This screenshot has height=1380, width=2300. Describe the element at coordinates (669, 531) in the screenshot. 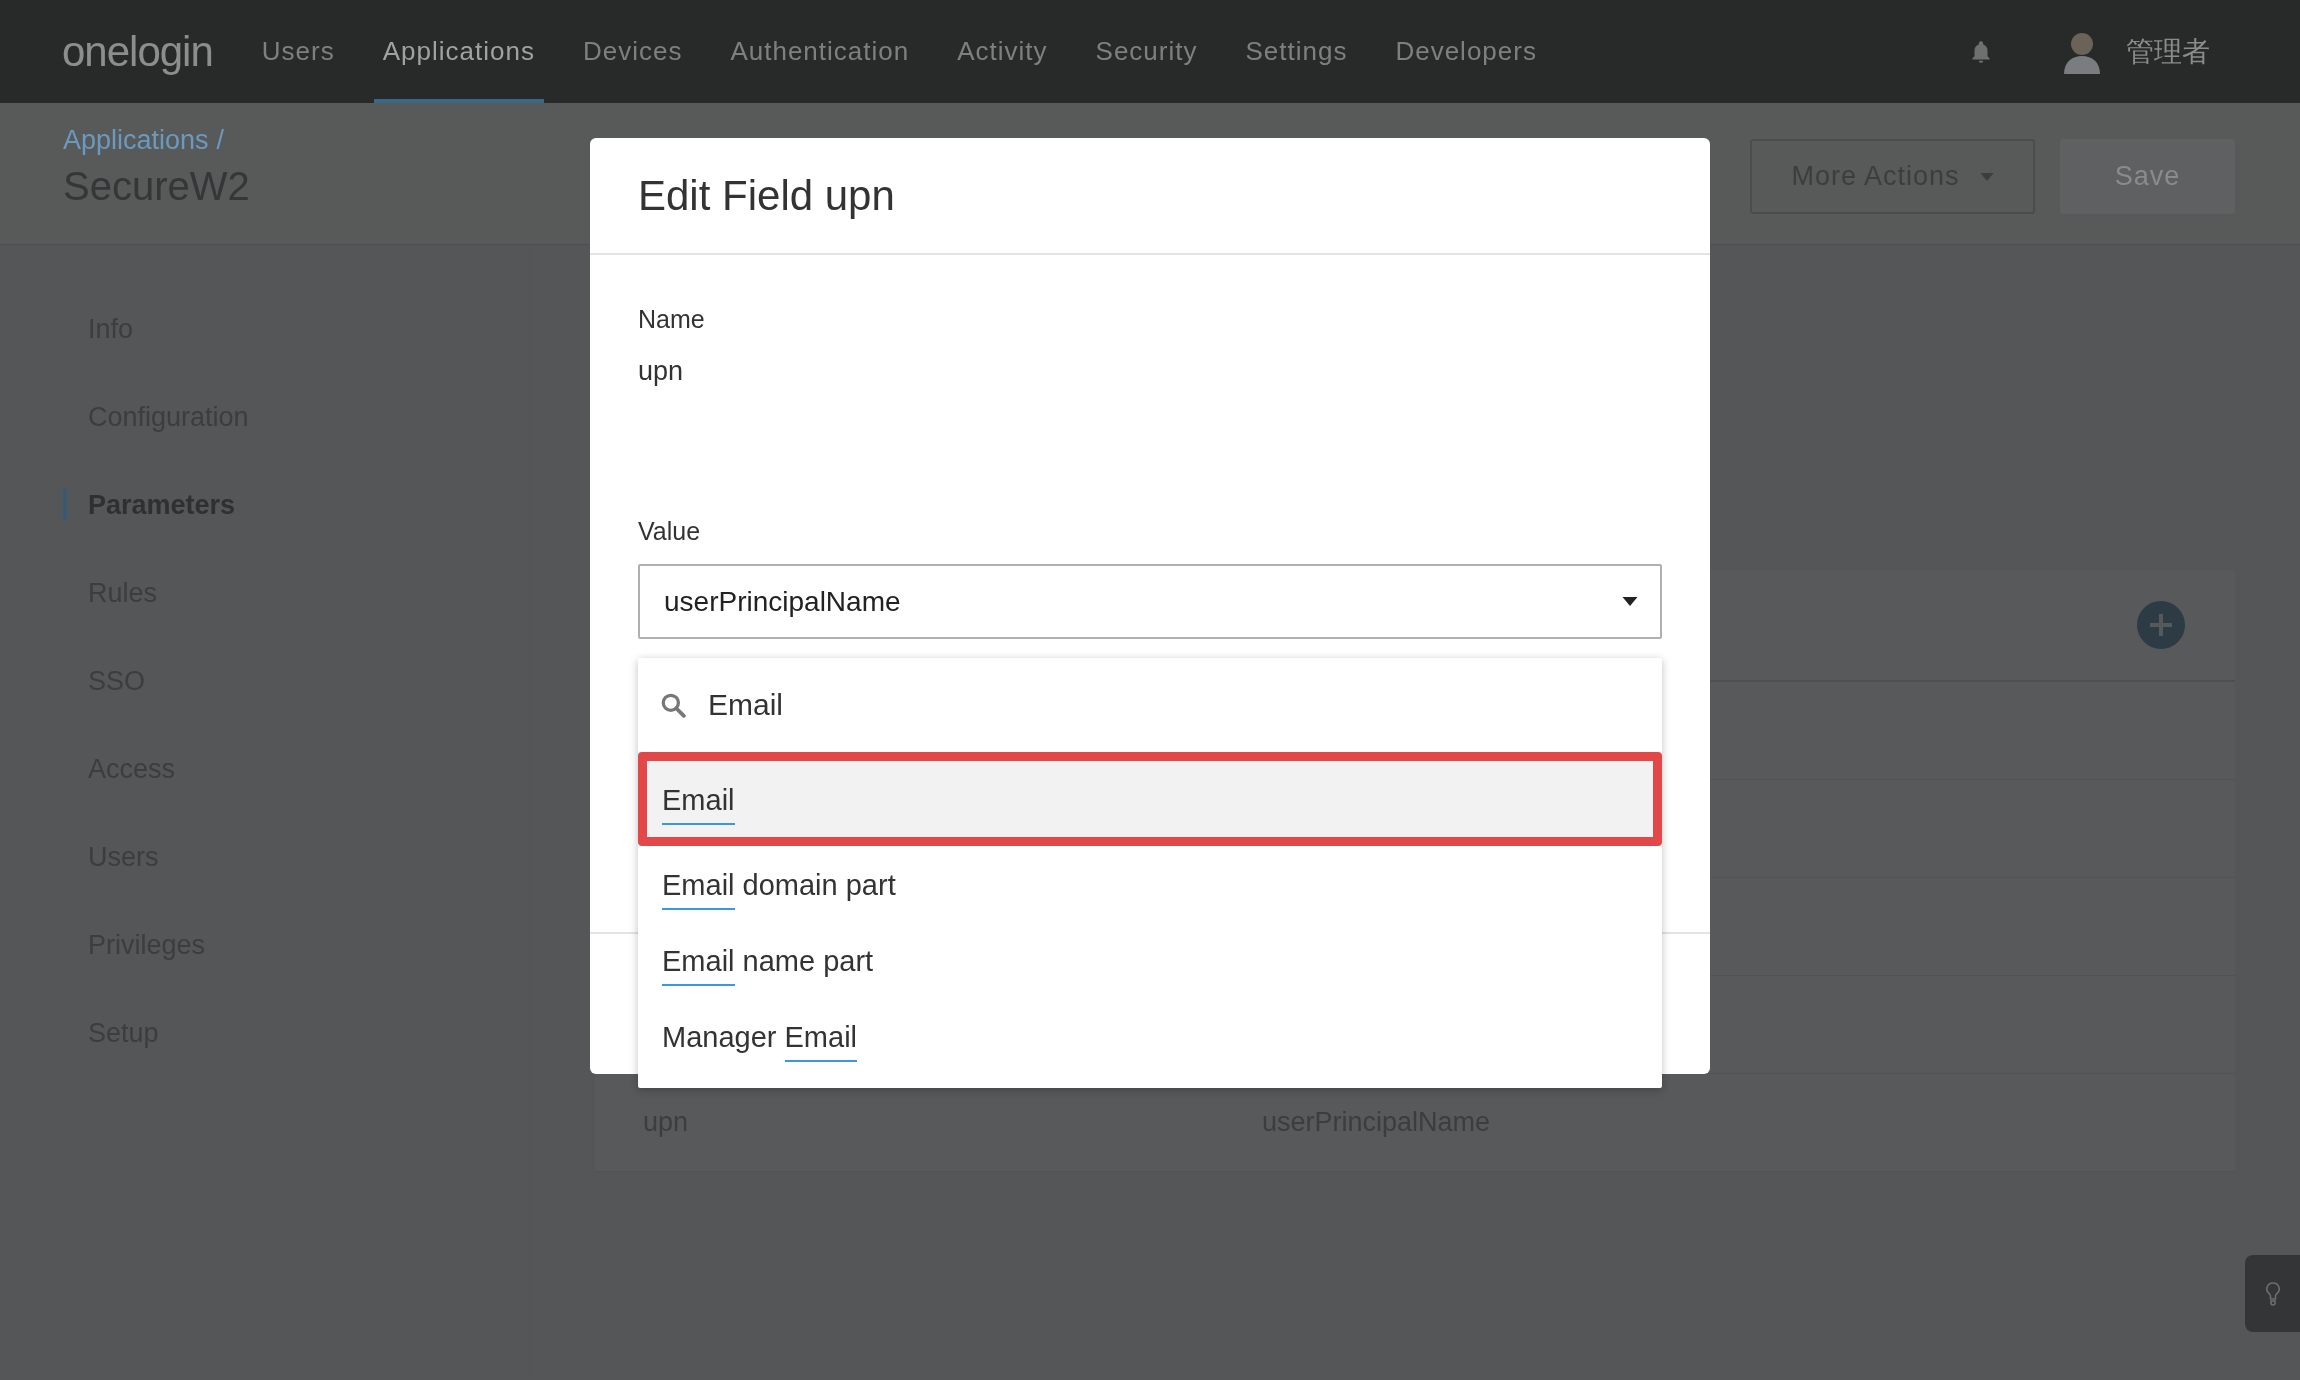

I see `value-label: Value` at that location.